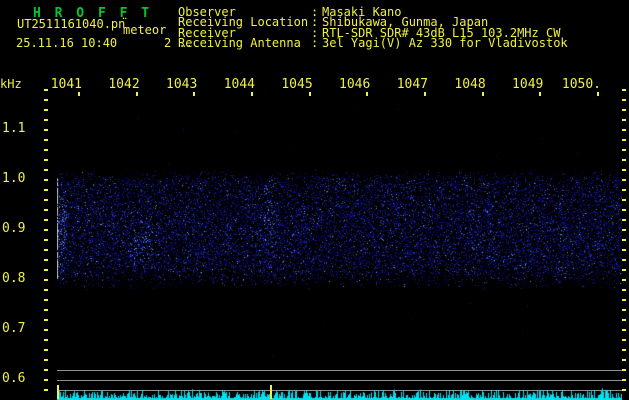 Image resolution: width=629 pixels, height=400 pixels. I want to click on y-axis-tick-label: 1.0, so click(14, 178).